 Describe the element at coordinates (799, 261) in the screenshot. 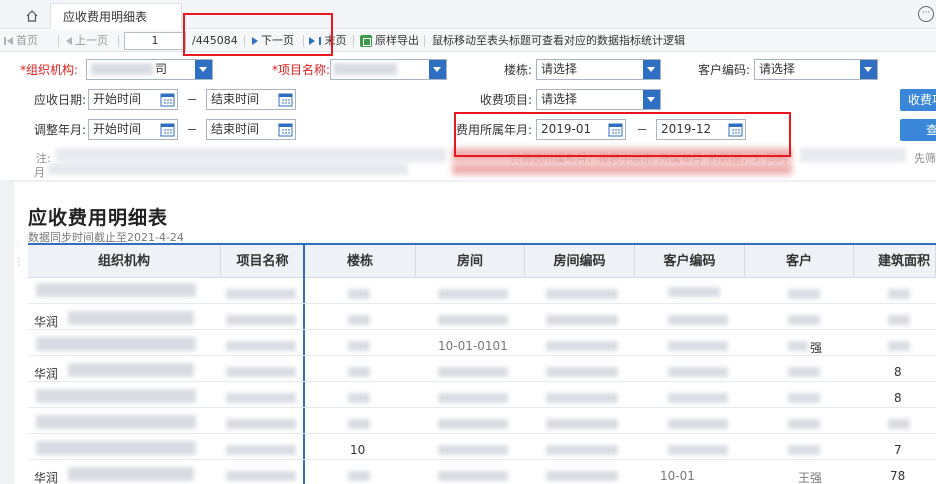

I see `column-header-customer: 客户` at that location.